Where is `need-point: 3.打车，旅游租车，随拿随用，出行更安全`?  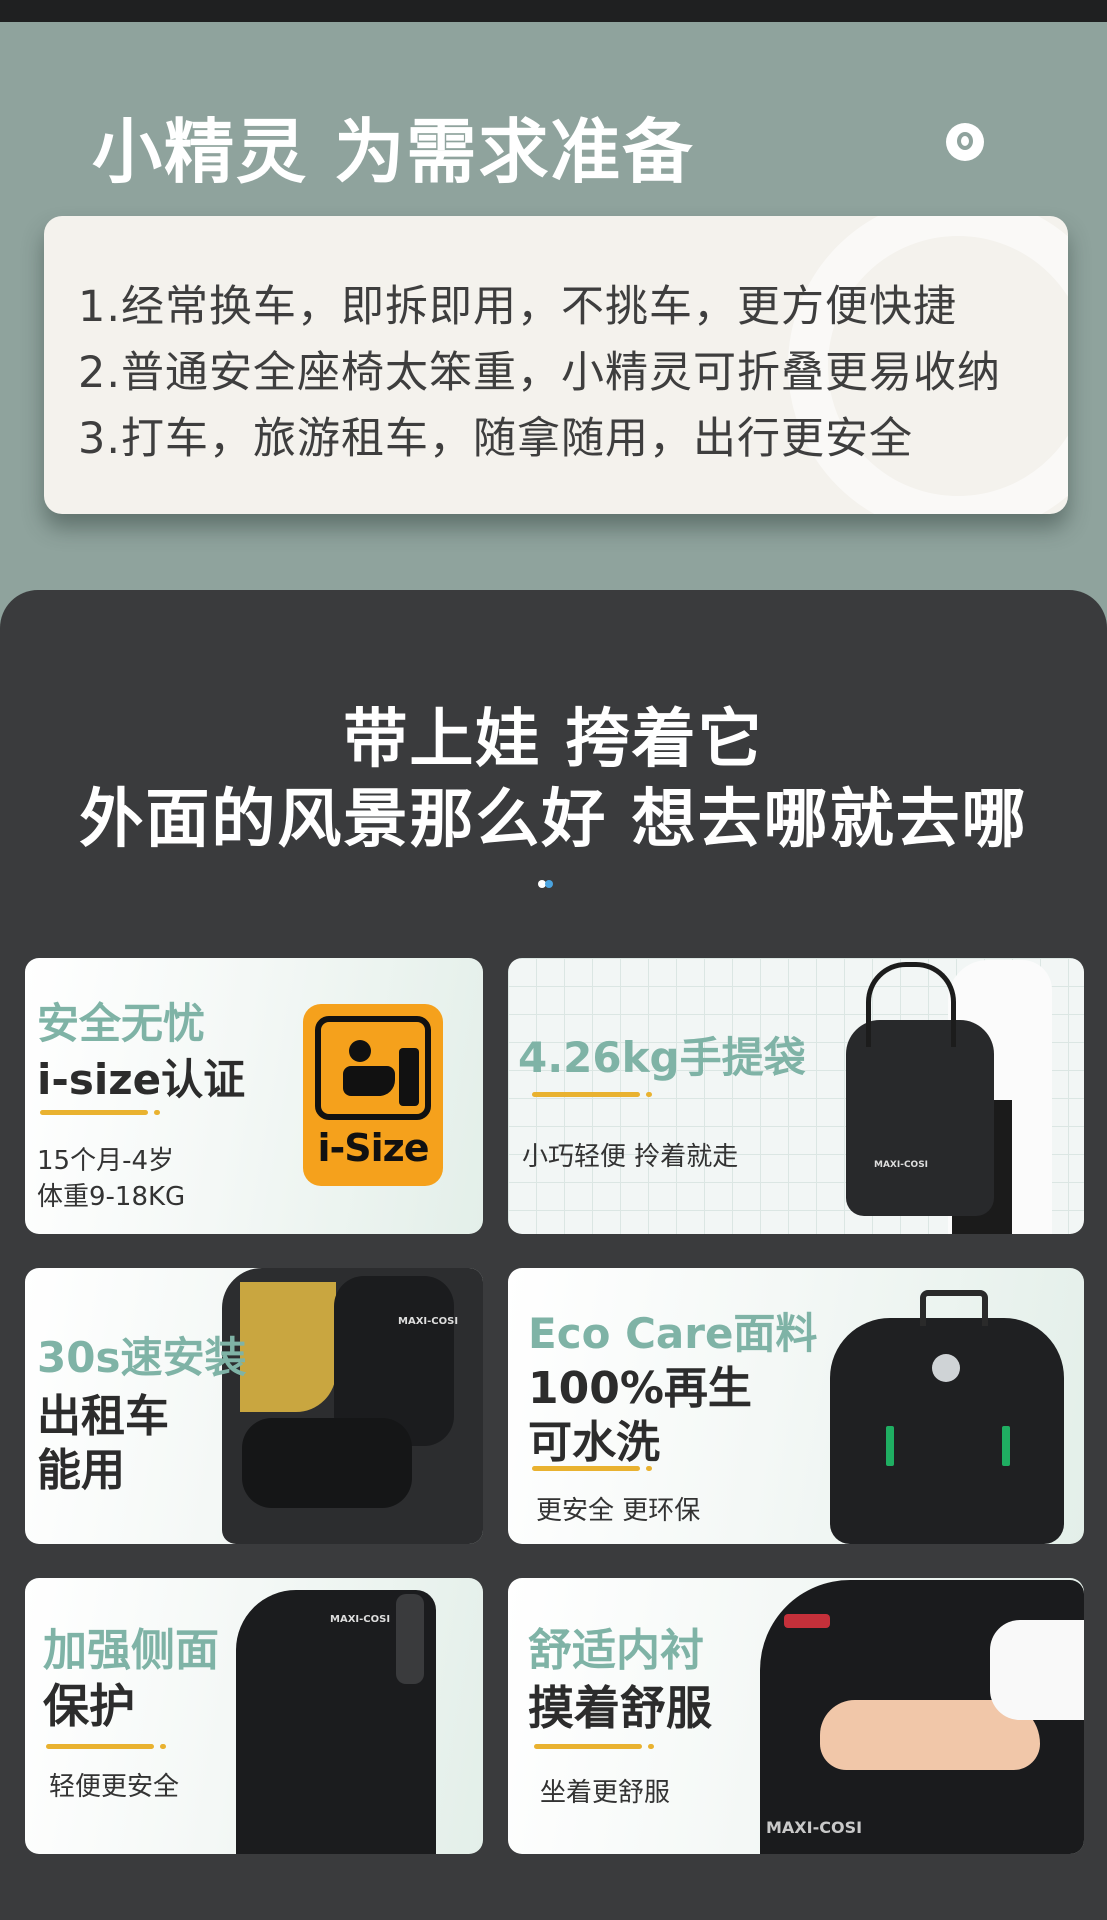 need-point: 3.打车，旅游租车，随拿随用，出行更安全 is located at coordinates (496, 439).